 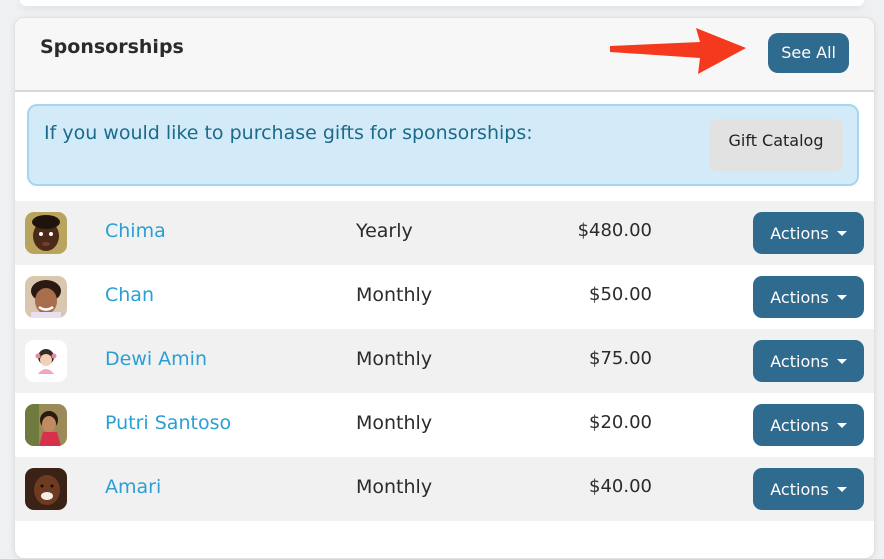 I want to click on gift-catalog-button: Gift Catalog, so click(x=776, y=145).